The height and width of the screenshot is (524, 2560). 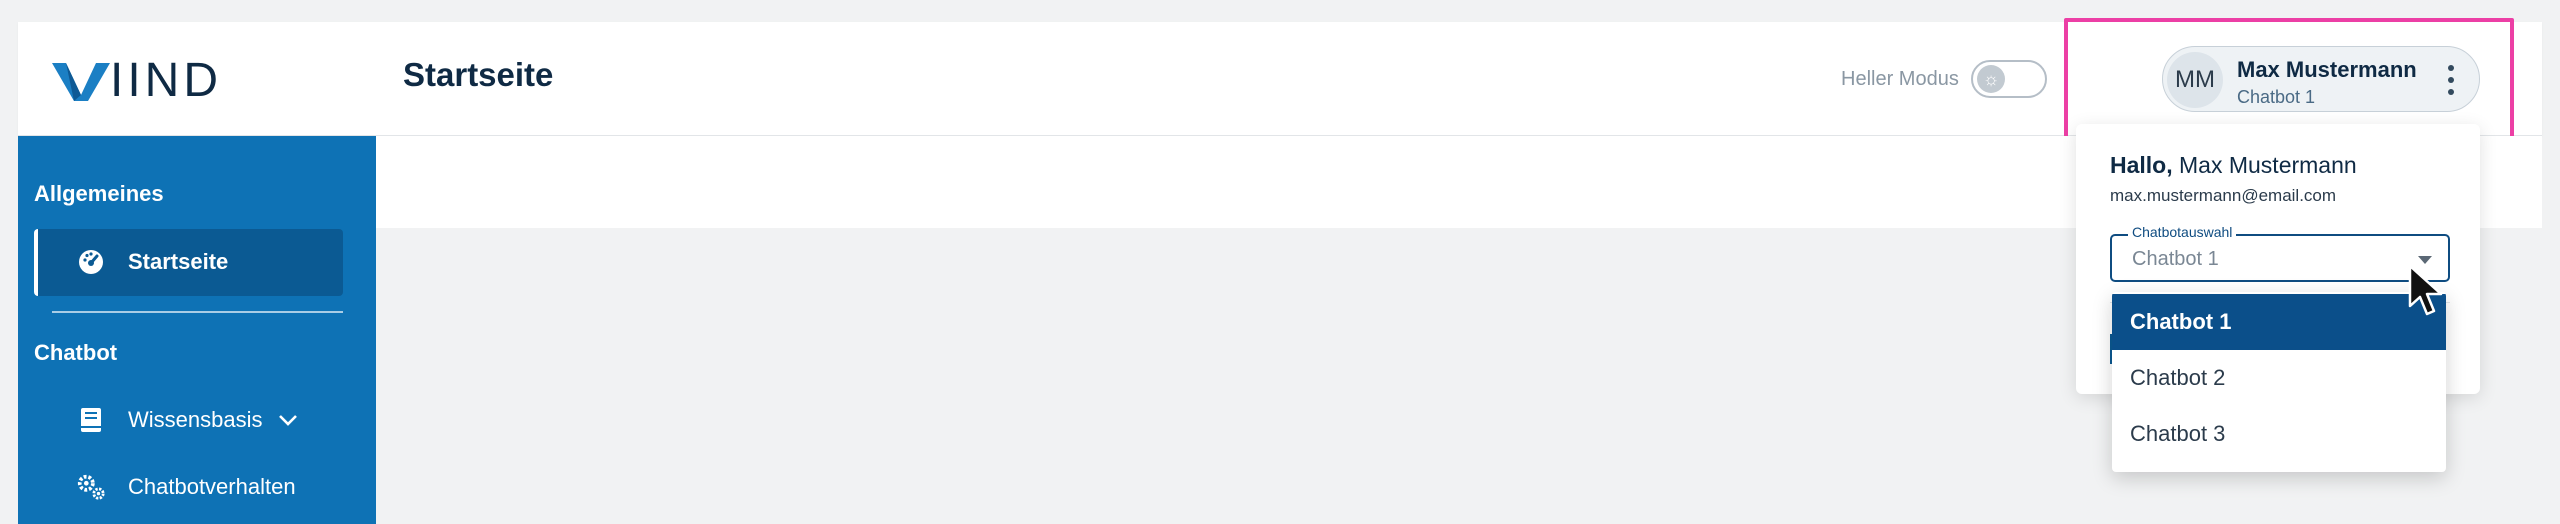 I want to click on viind-logo: IIND, so click(x=137, y=81).